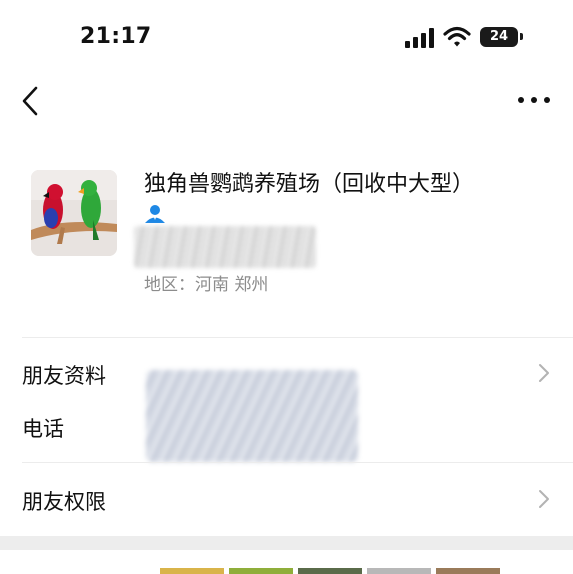  What do you see at coordinates (64, 375) in the screenshot?
I see `friend-profile-row: 朋友资料` at bounding box center [64, 375].